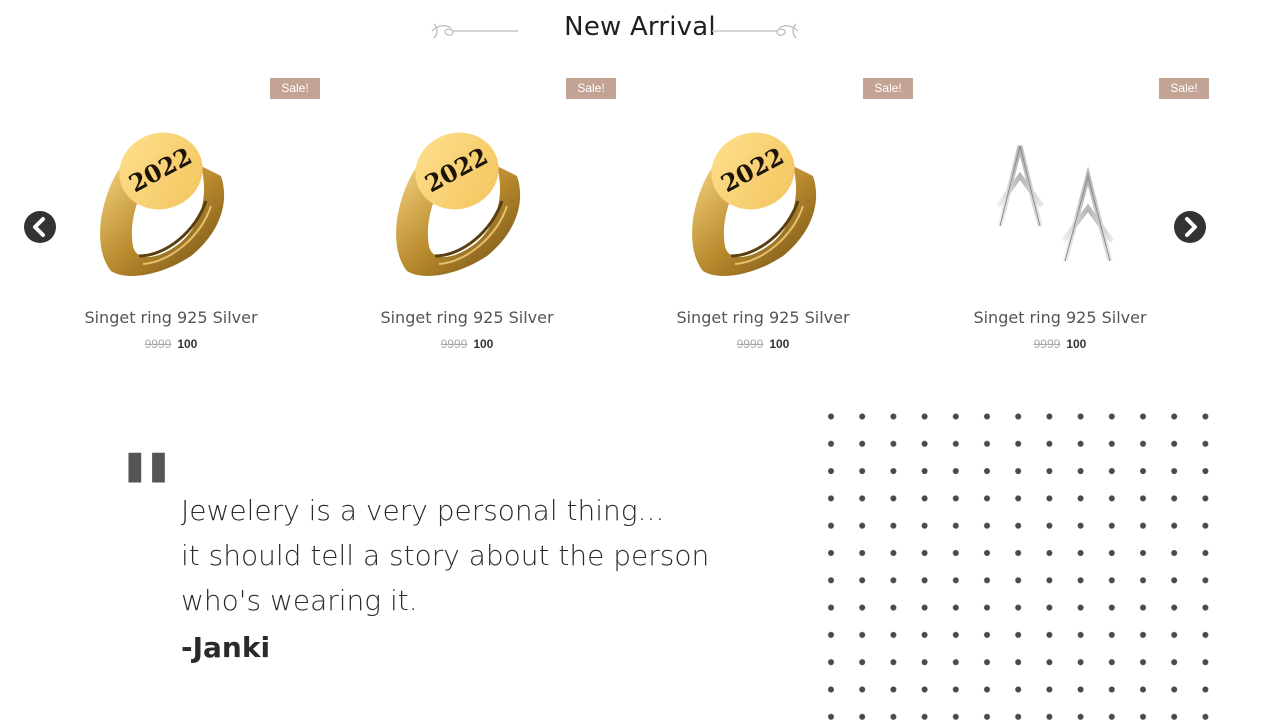  Describe the element at coordinates (1022, 564) in the screenshot. I see `dot-pattern-decoration` at that location.